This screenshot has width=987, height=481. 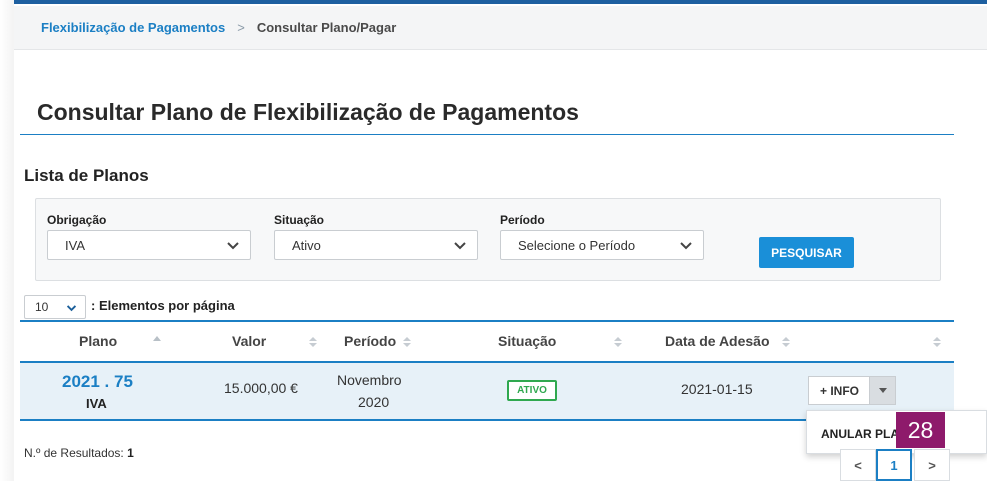 I want to click on periodo-select: Selecione o Período, so click(x=602, y=245).